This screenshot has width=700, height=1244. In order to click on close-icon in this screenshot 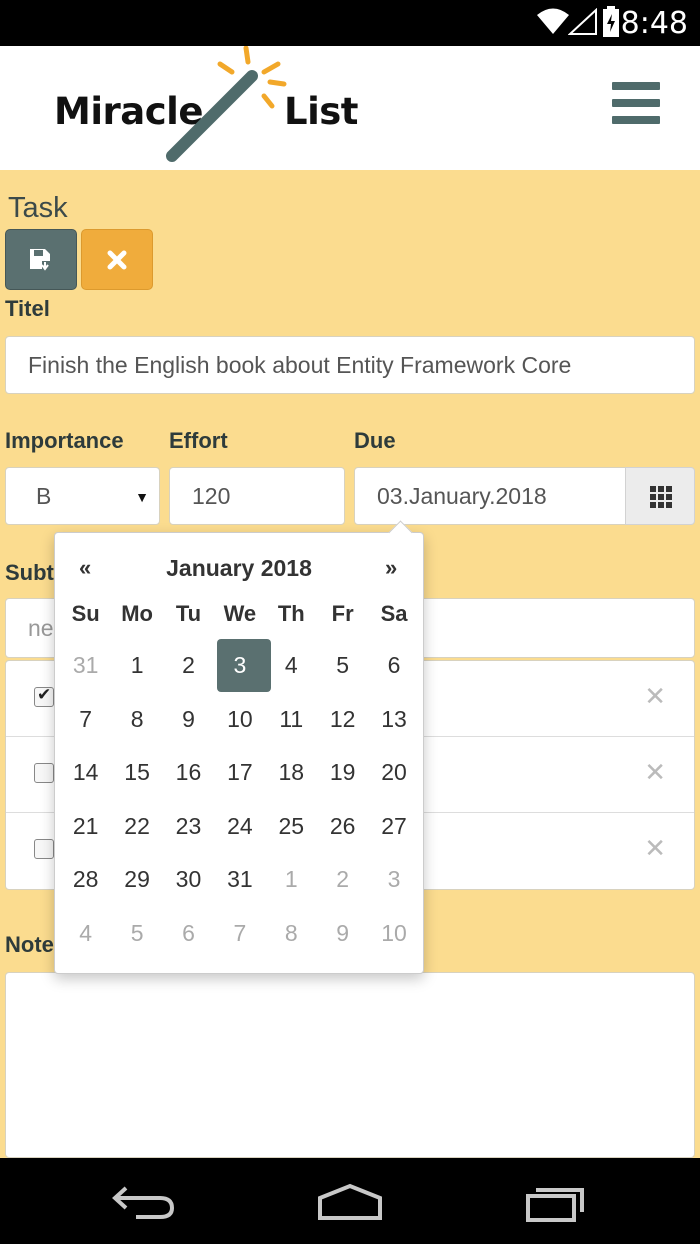, I will do `click(117, 259)`.